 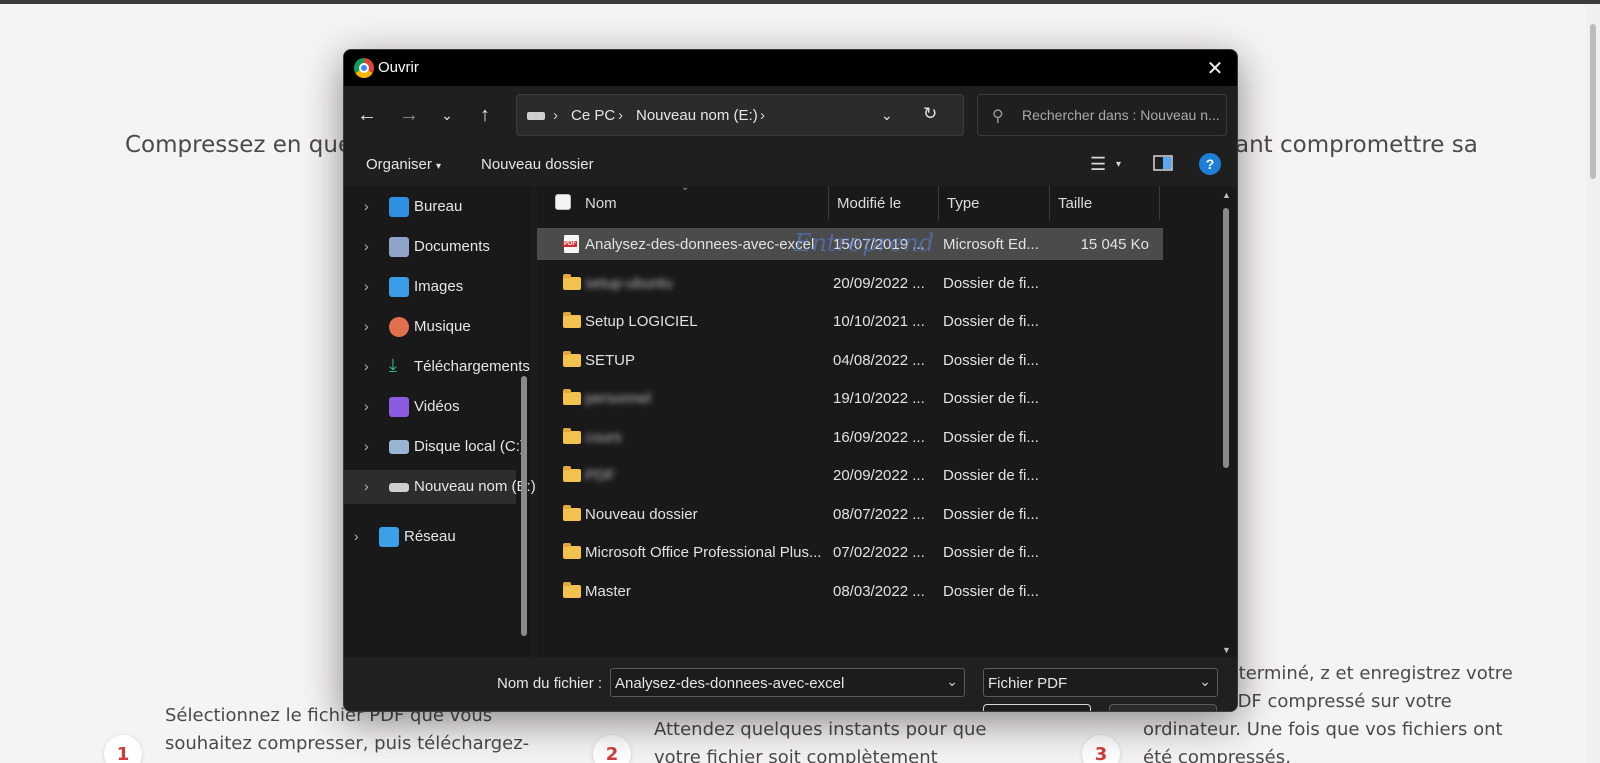 I want to click on breadcrumb-drive-e: Nouveau nom (E:), so click(x=697, y=115).